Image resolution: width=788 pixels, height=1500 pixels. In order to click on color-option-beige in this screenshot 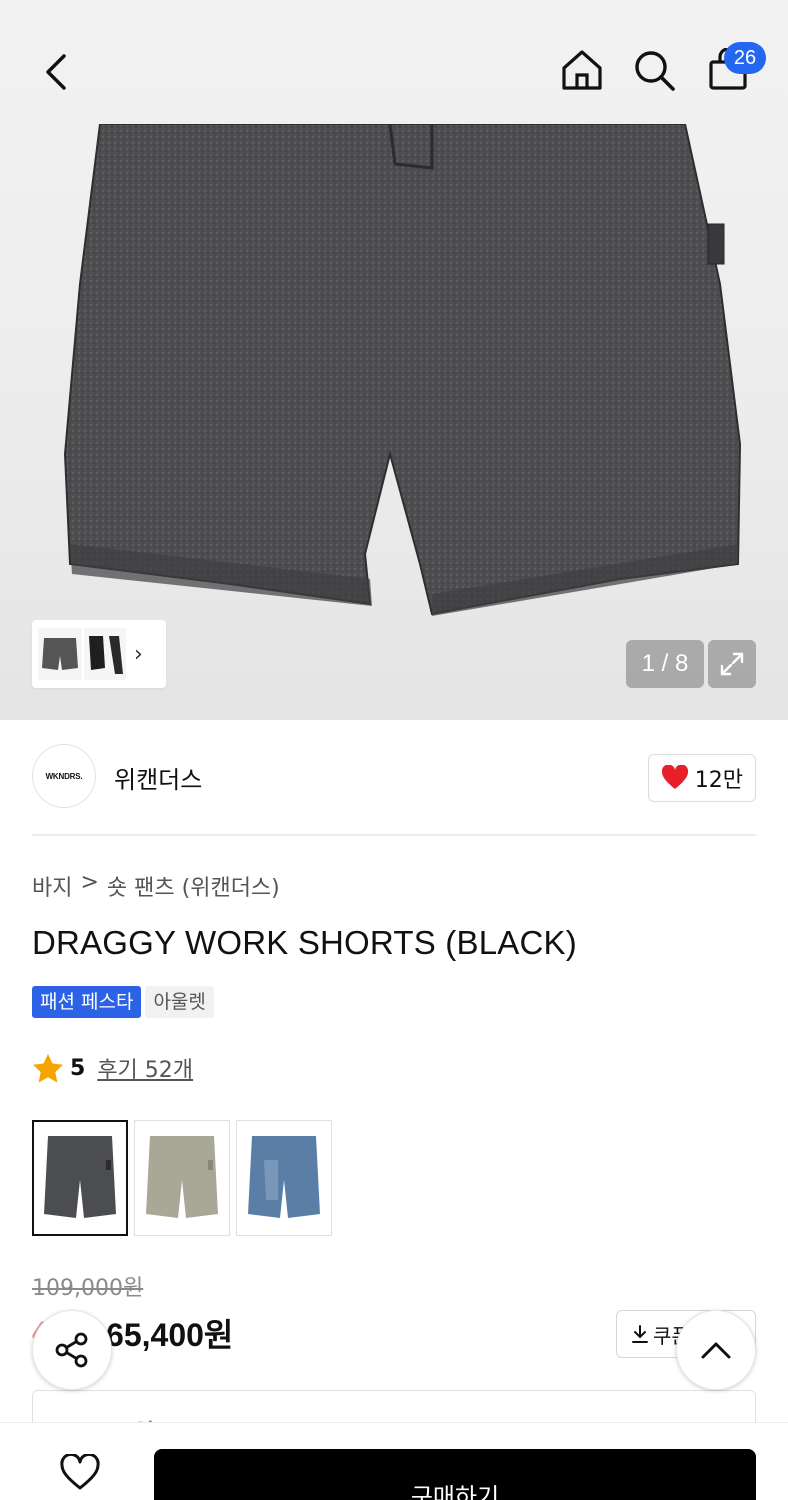, I will do `click(182, 1178)`.